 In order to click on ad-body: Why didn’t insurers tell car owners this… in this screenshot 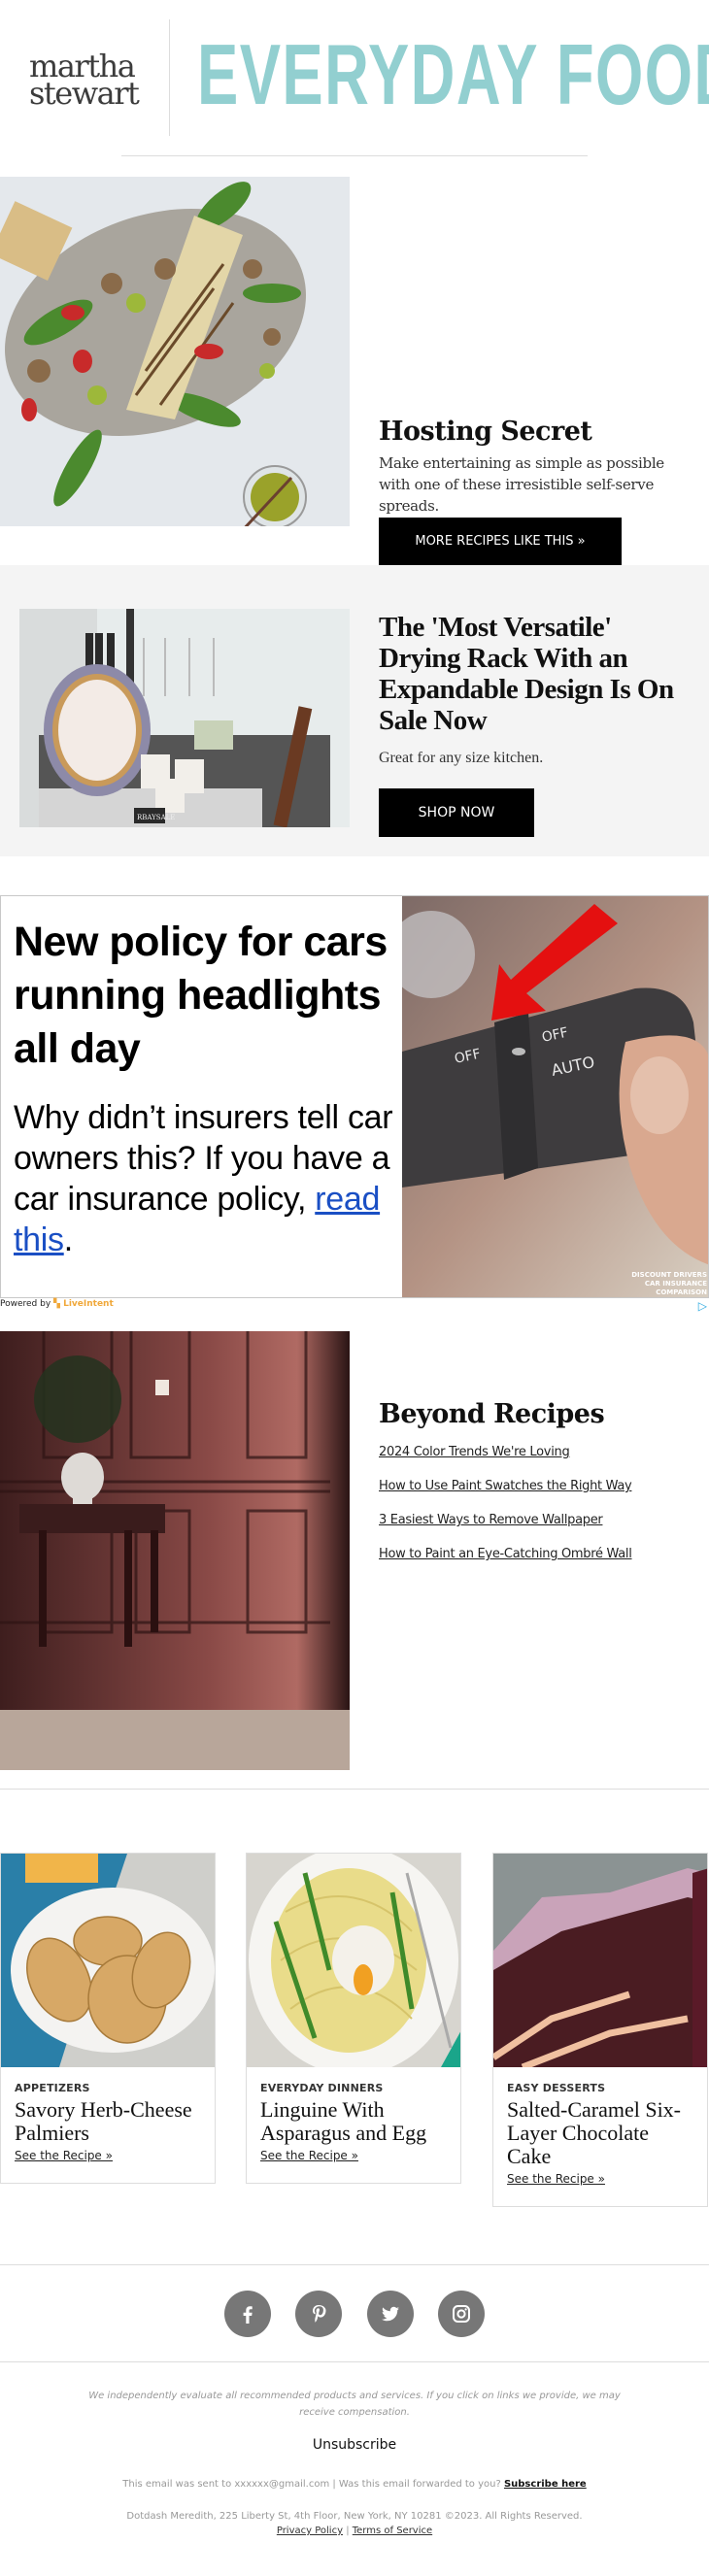, I will do `click(203, 1179)`.